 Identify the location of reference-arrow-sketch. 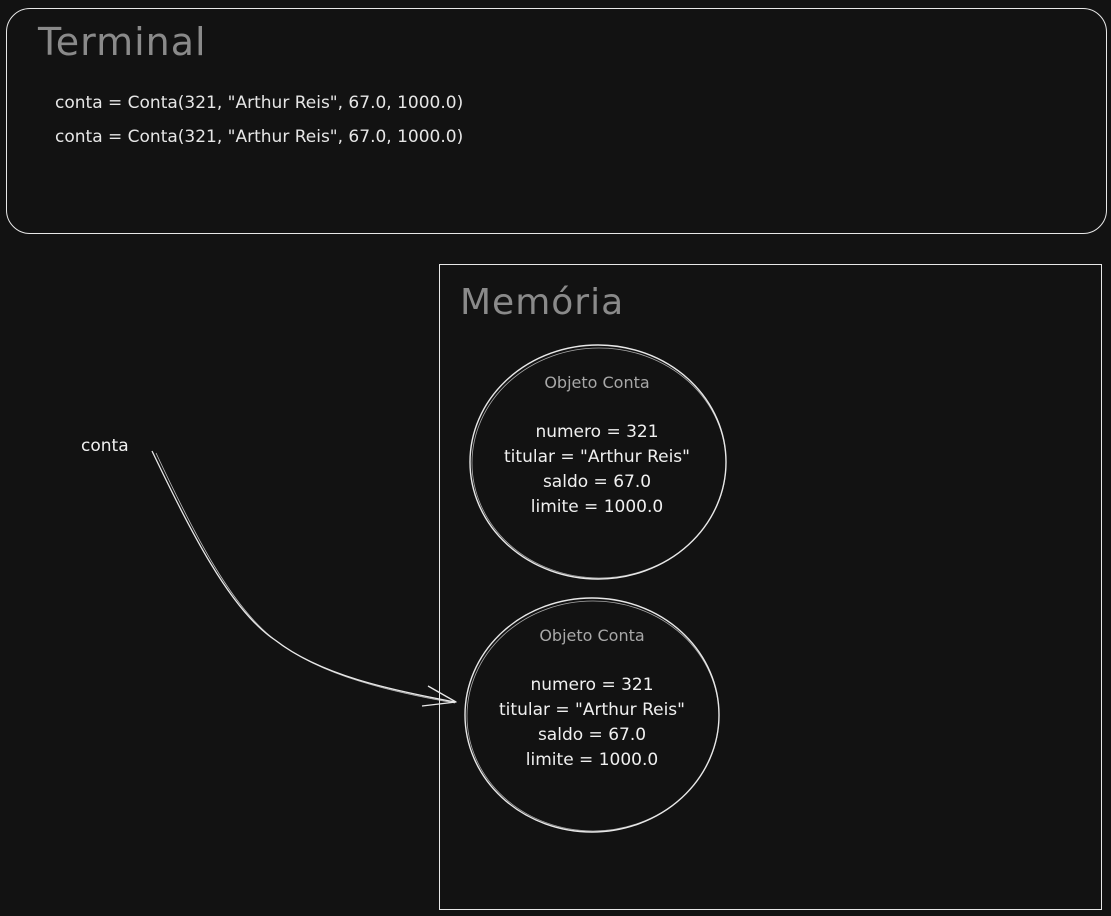
(305, 578).